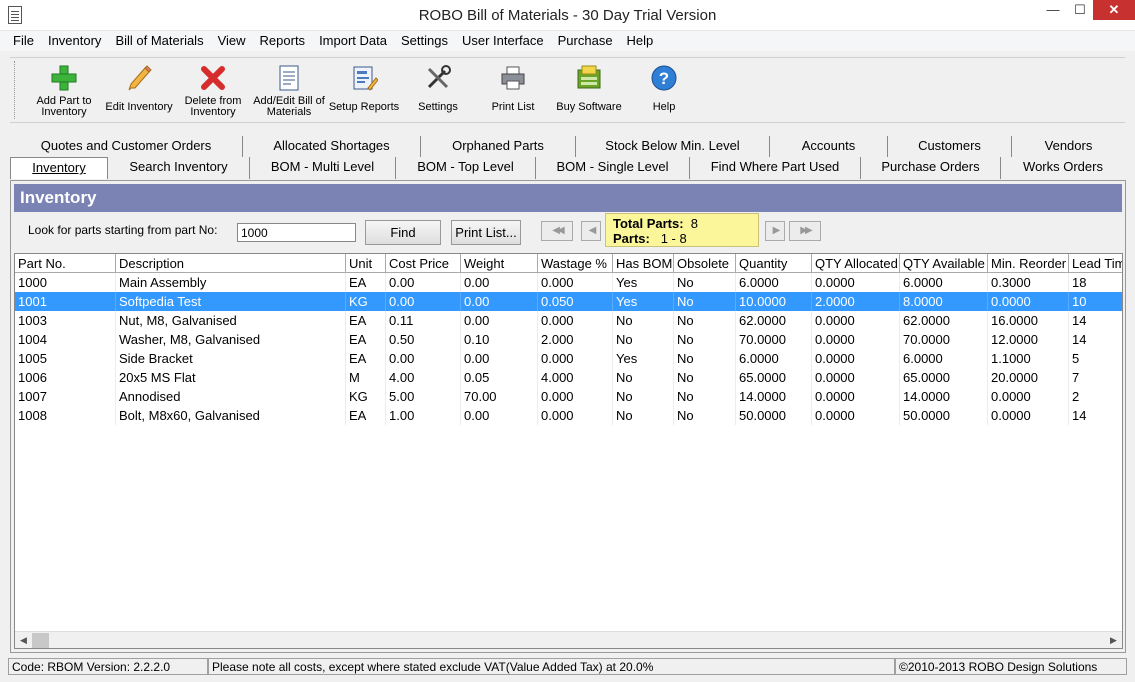 The height and width of the screenshot is (682, 1135). Describe the element at coordinates (1028, 339) in the screenshot. I see `table-cell: 12.0000` at that location.